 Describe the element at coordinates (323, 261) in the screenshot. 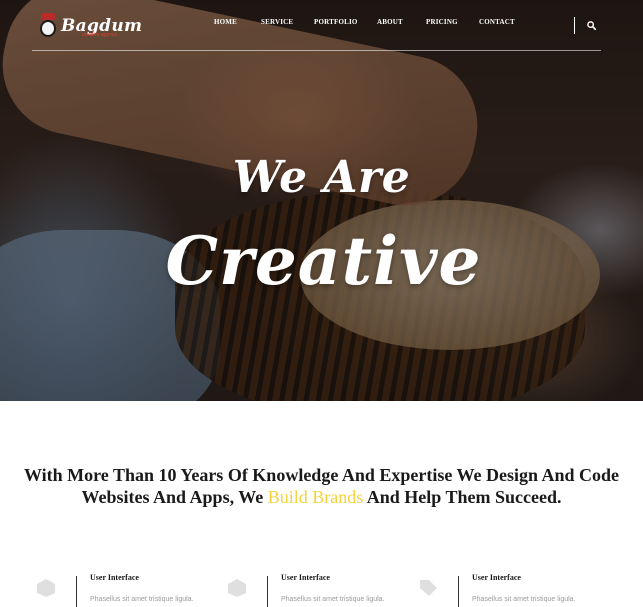

I see `hero-headline-line2: Creative` at that location.